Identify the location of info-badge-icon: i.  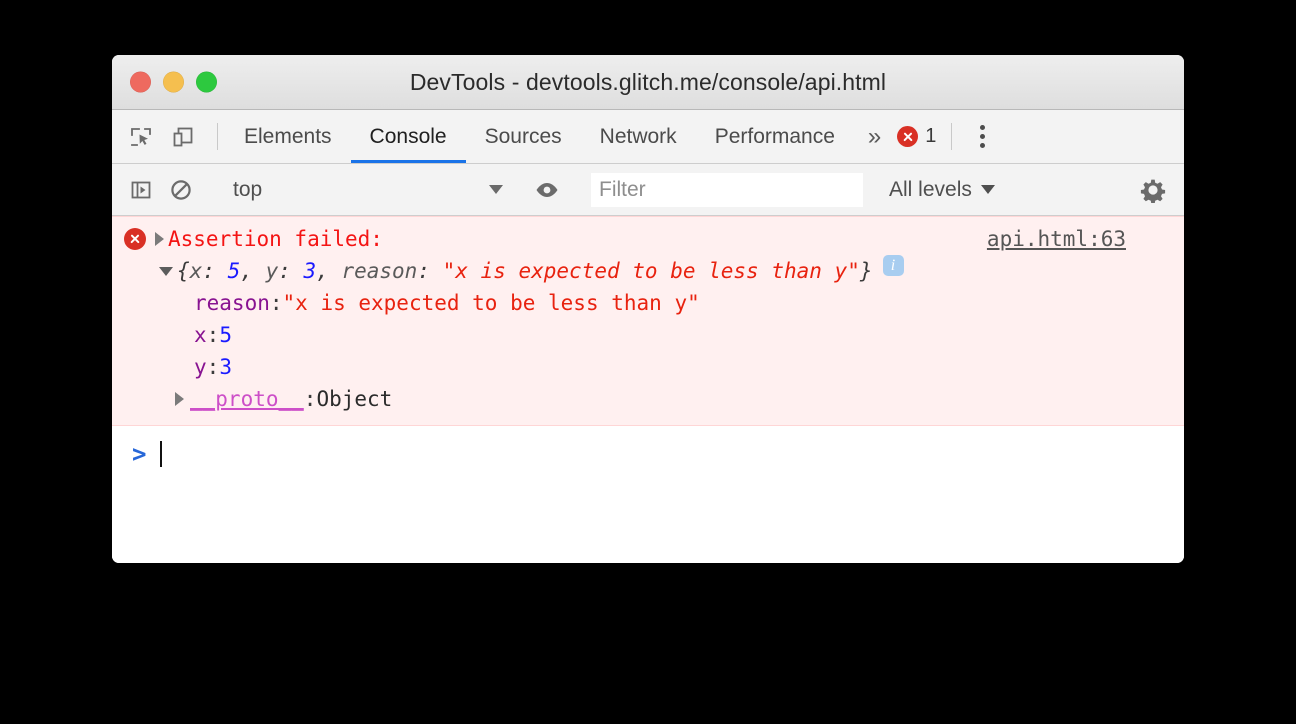
(893, 265).